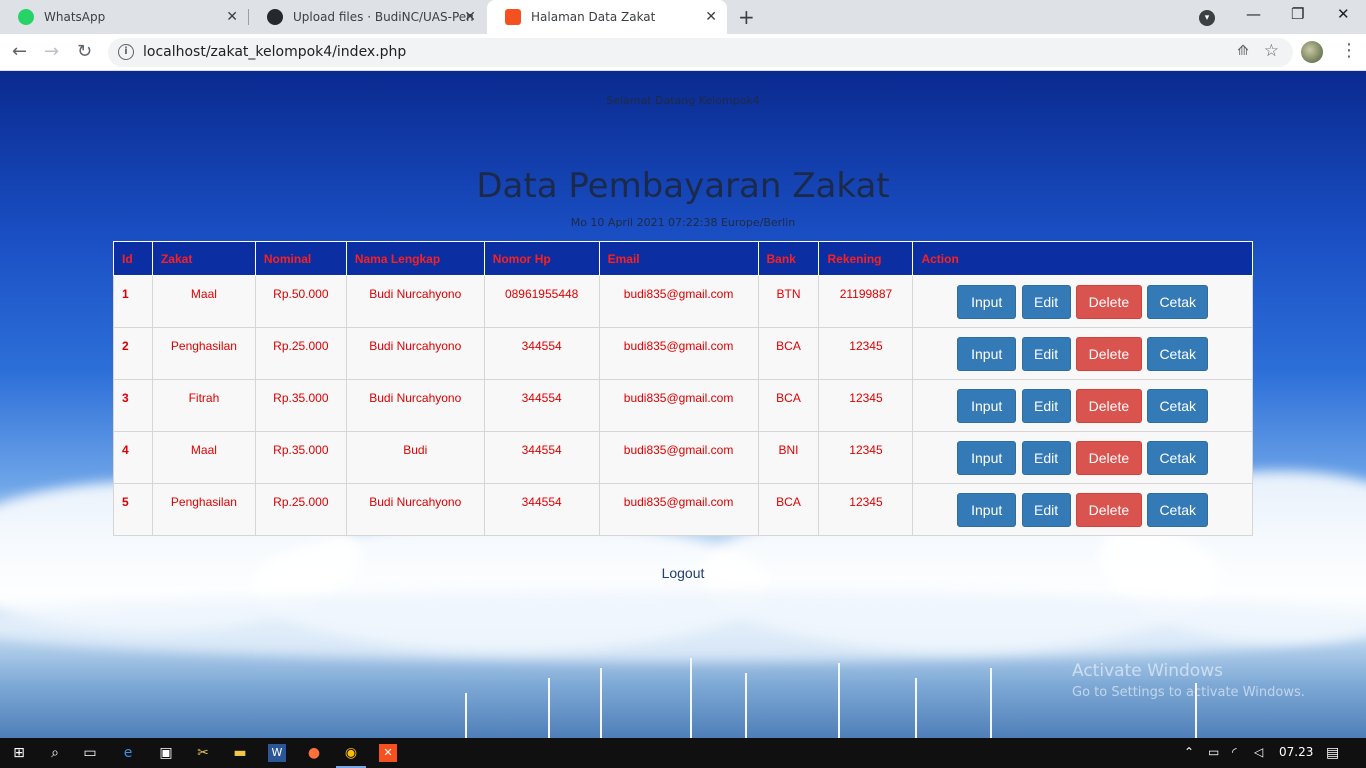 The width and height of the screenshot is (1366, 768). Describe the element at coordinates (683, 100) in the screenshot. I see `welcome-text: Selamat Datang Kelompok4` at that location.